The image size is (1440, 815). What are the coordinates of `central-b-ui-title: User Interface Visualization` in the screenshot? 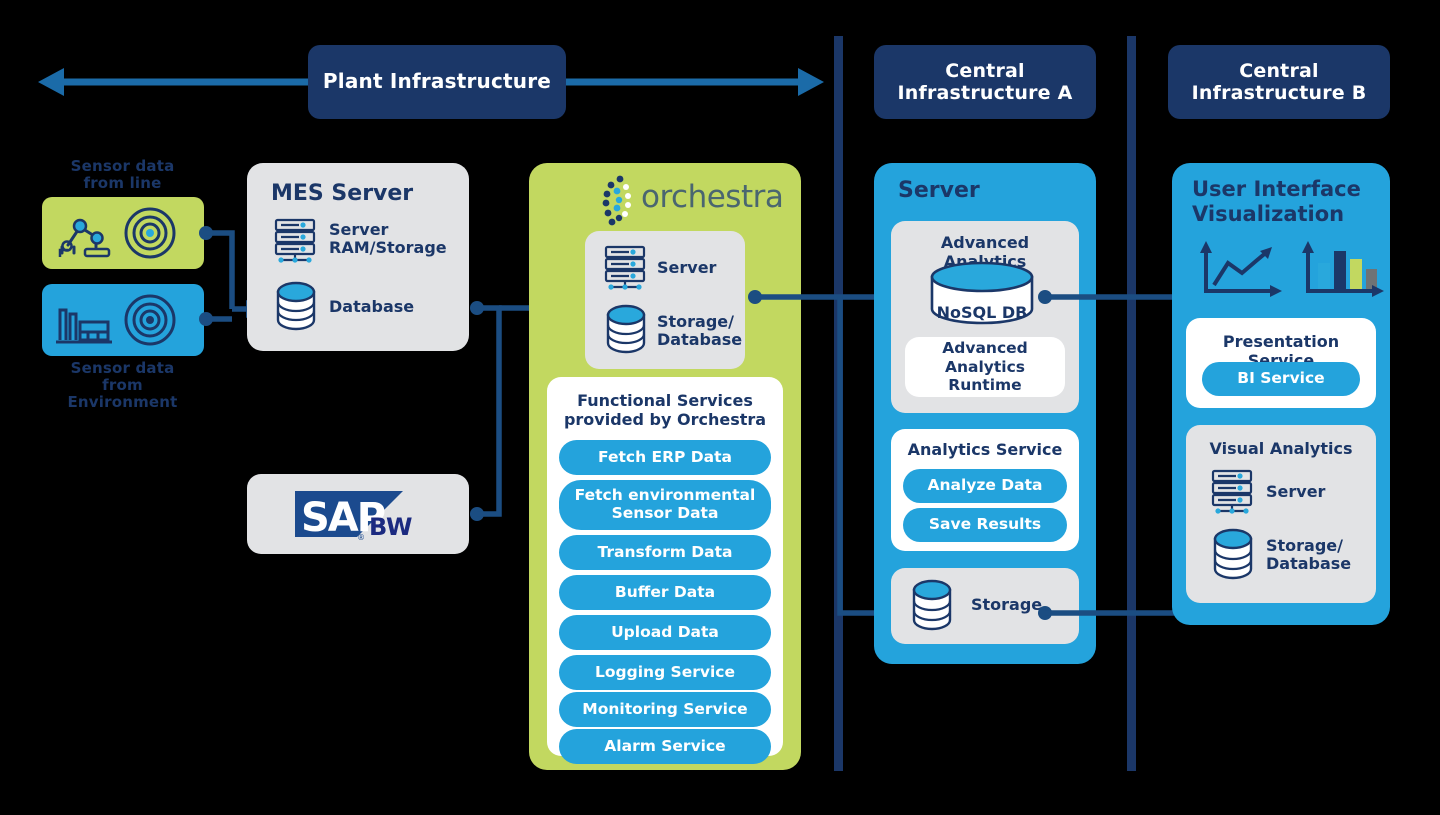 It's located at (1276, 201).